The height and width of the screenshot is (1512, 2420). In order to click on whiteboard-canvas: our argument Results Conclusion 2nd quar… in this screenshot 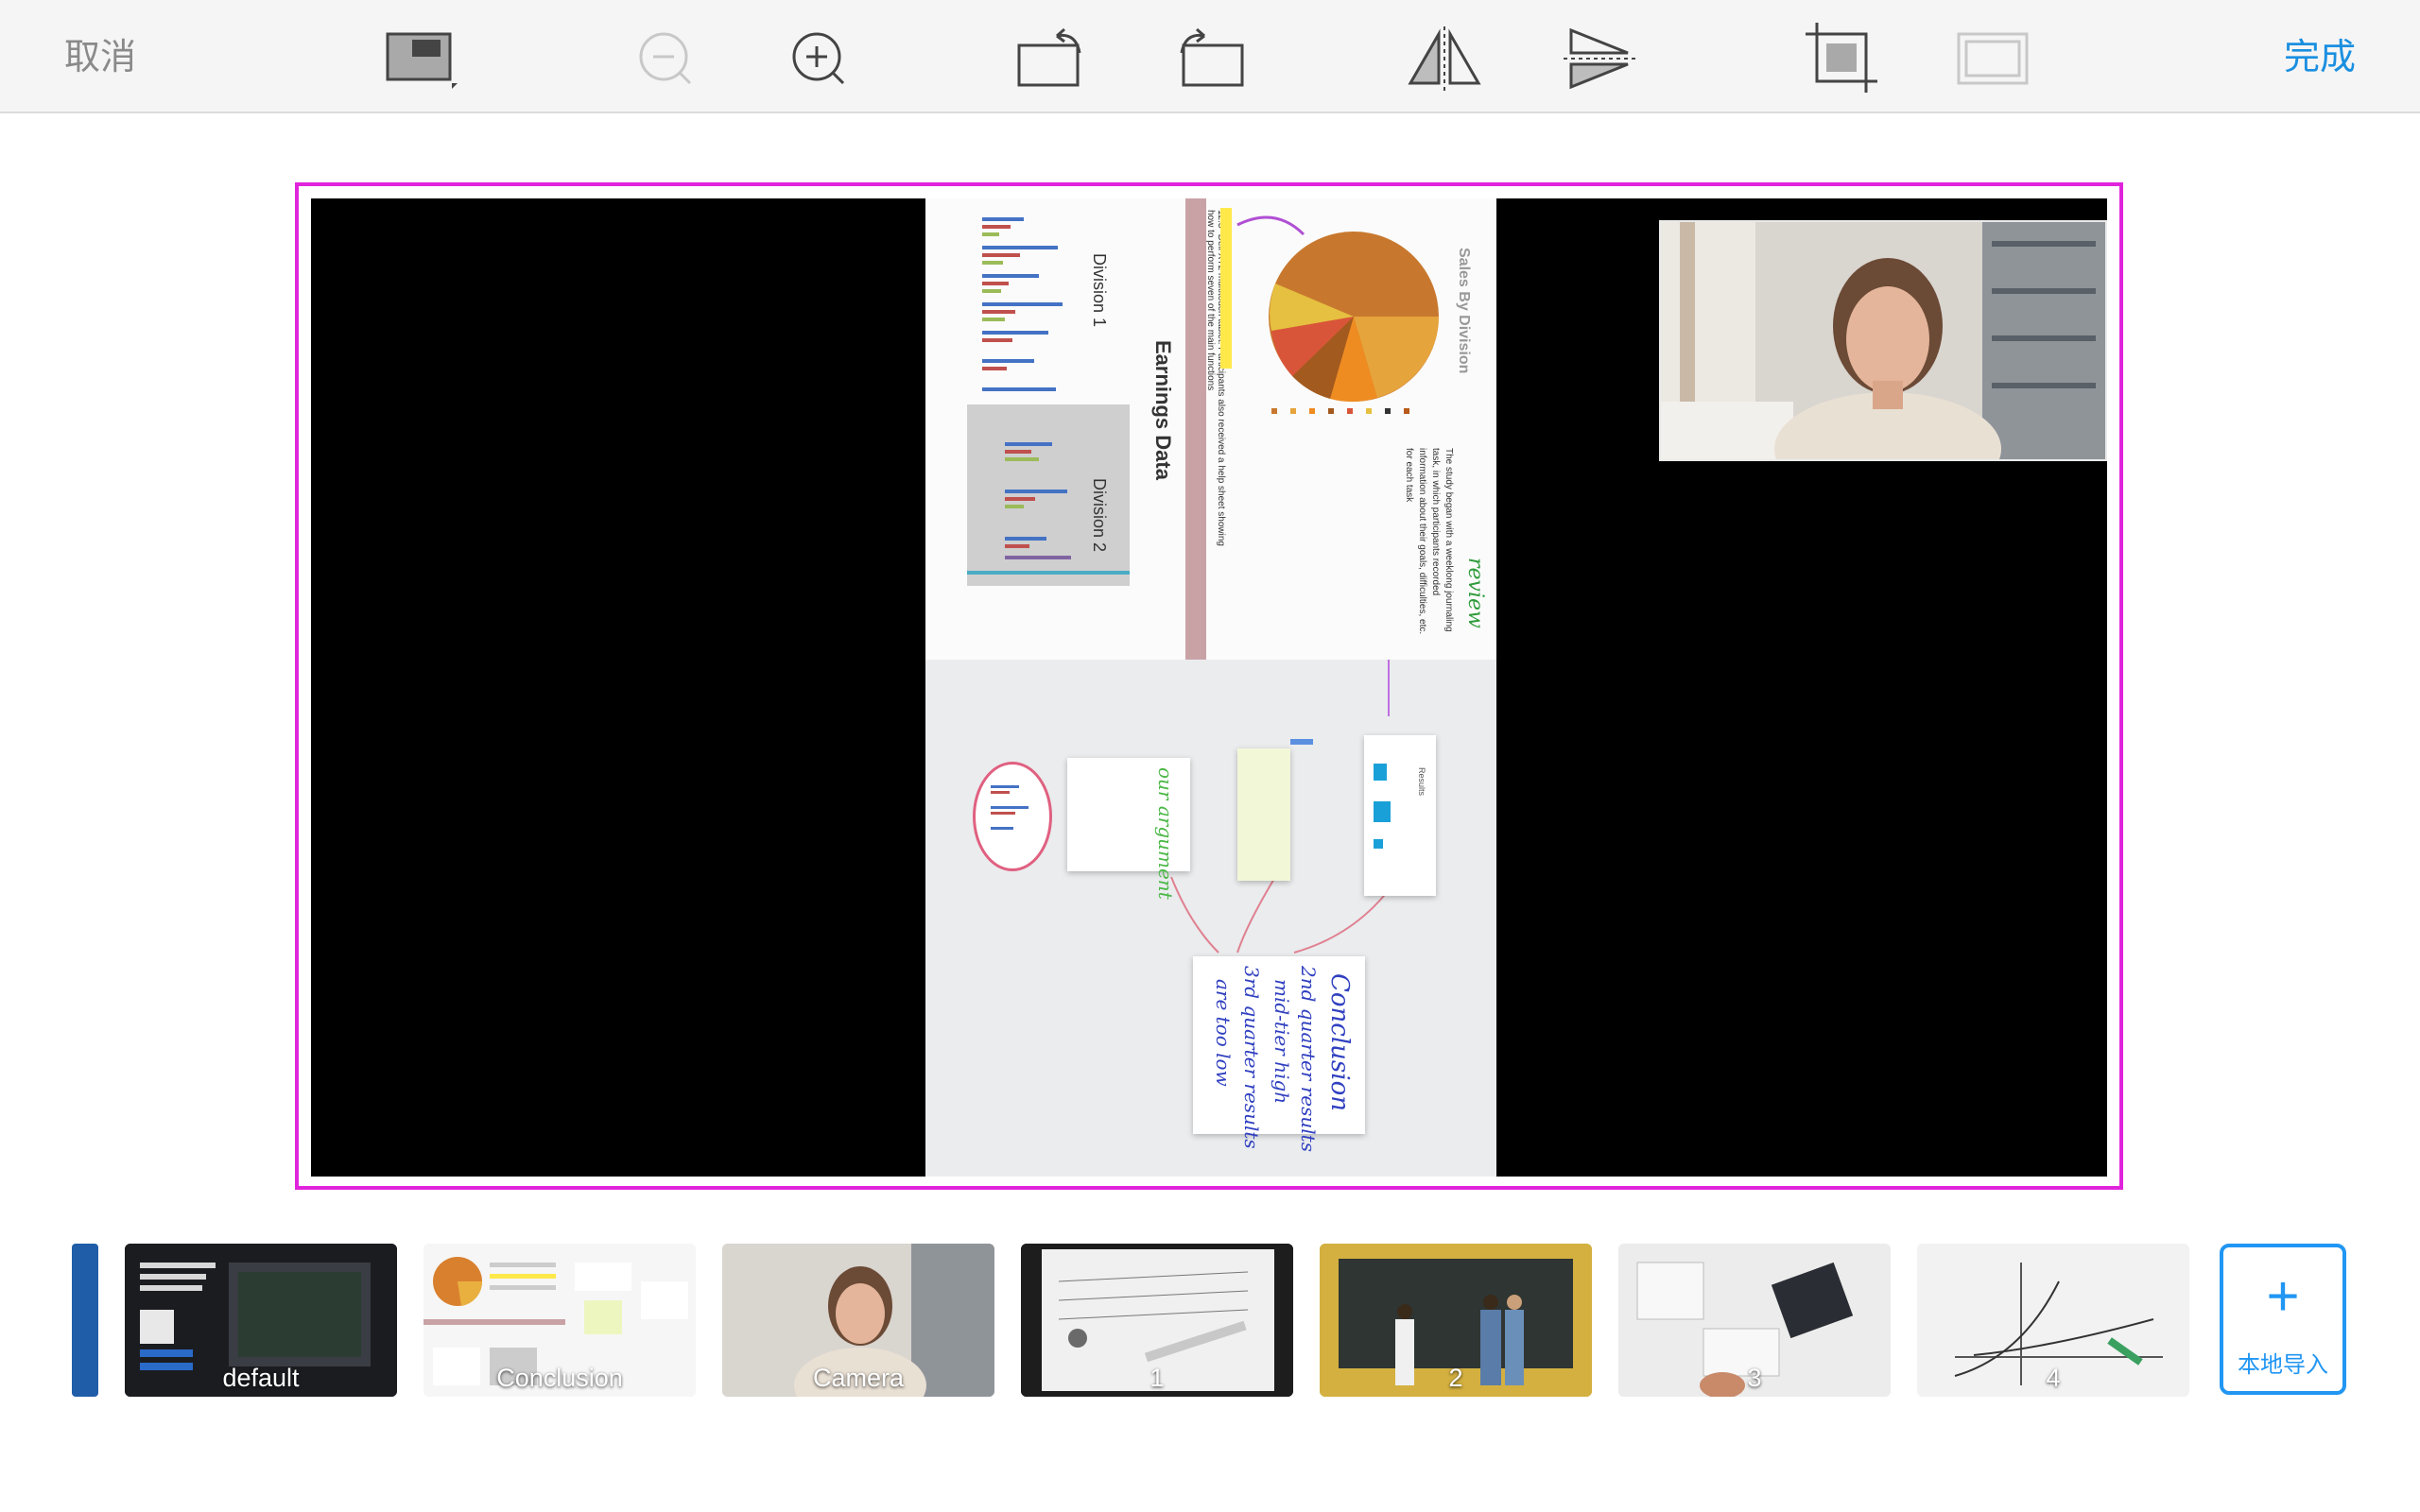, I will do `click(1210, 918)`.